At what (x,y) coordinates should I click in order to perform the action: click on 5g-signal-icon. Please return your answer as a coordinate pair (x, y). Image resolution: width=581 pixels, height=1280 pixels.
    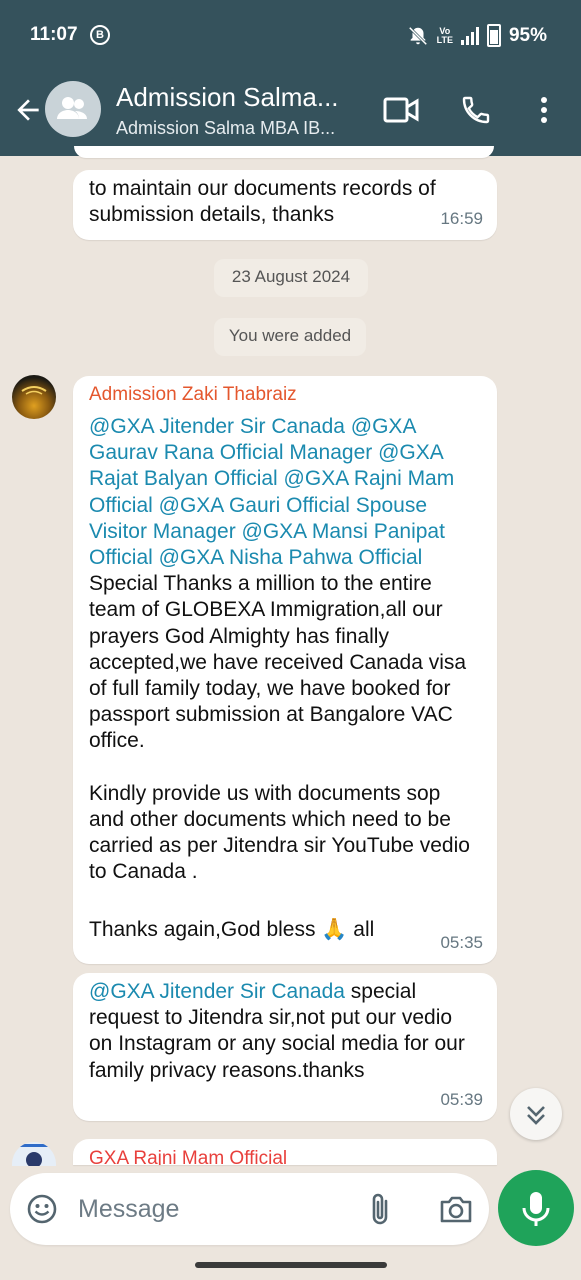
    Looking at the image, I should click on (469, 35).